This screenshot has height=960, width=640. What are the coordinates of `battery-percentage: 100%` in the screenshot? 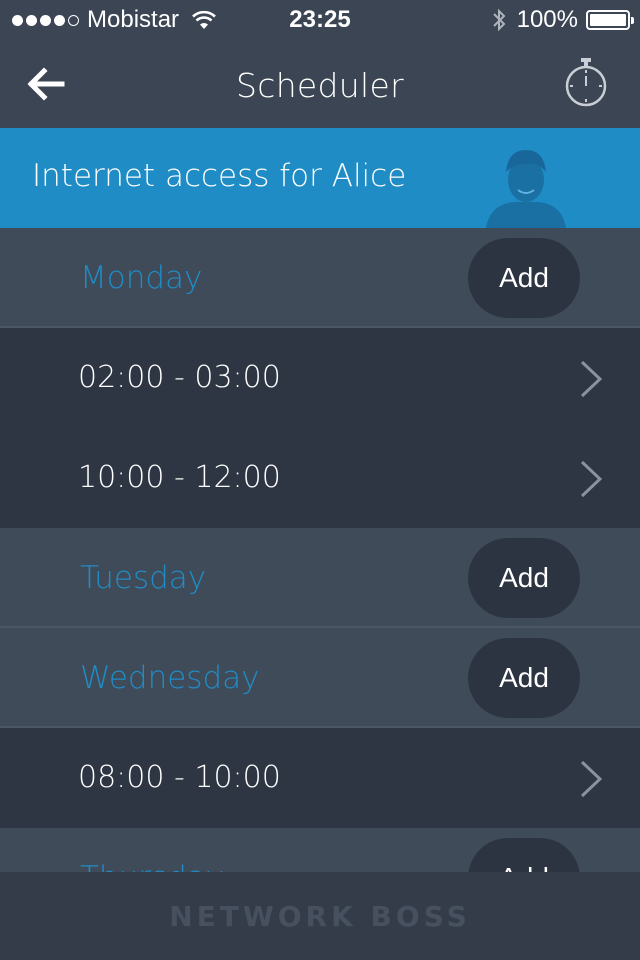 It's located at (547, 19).